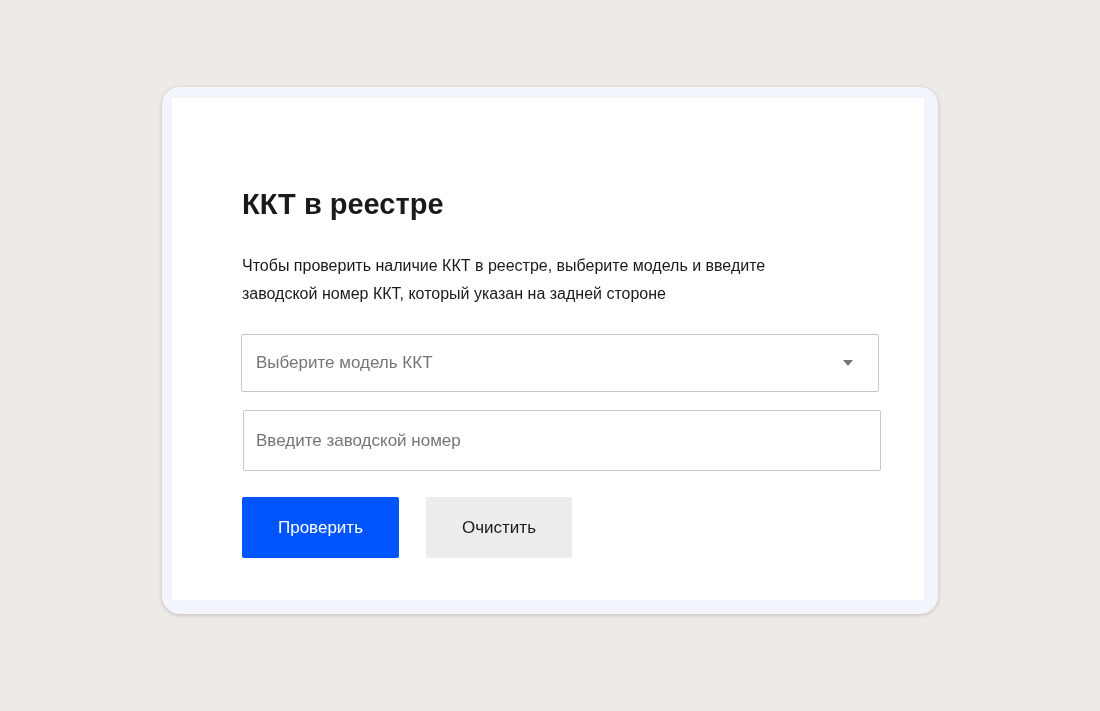 The height and width of the screenshot is (711, 1100). Describe the element at coordinates (504, 280) in the screenshot. I see `description-text: Чтобы проверить наличие ККТ в реестре, выберите модель и введите заводской номер ККТ, который указан на задней стороне` at that location.